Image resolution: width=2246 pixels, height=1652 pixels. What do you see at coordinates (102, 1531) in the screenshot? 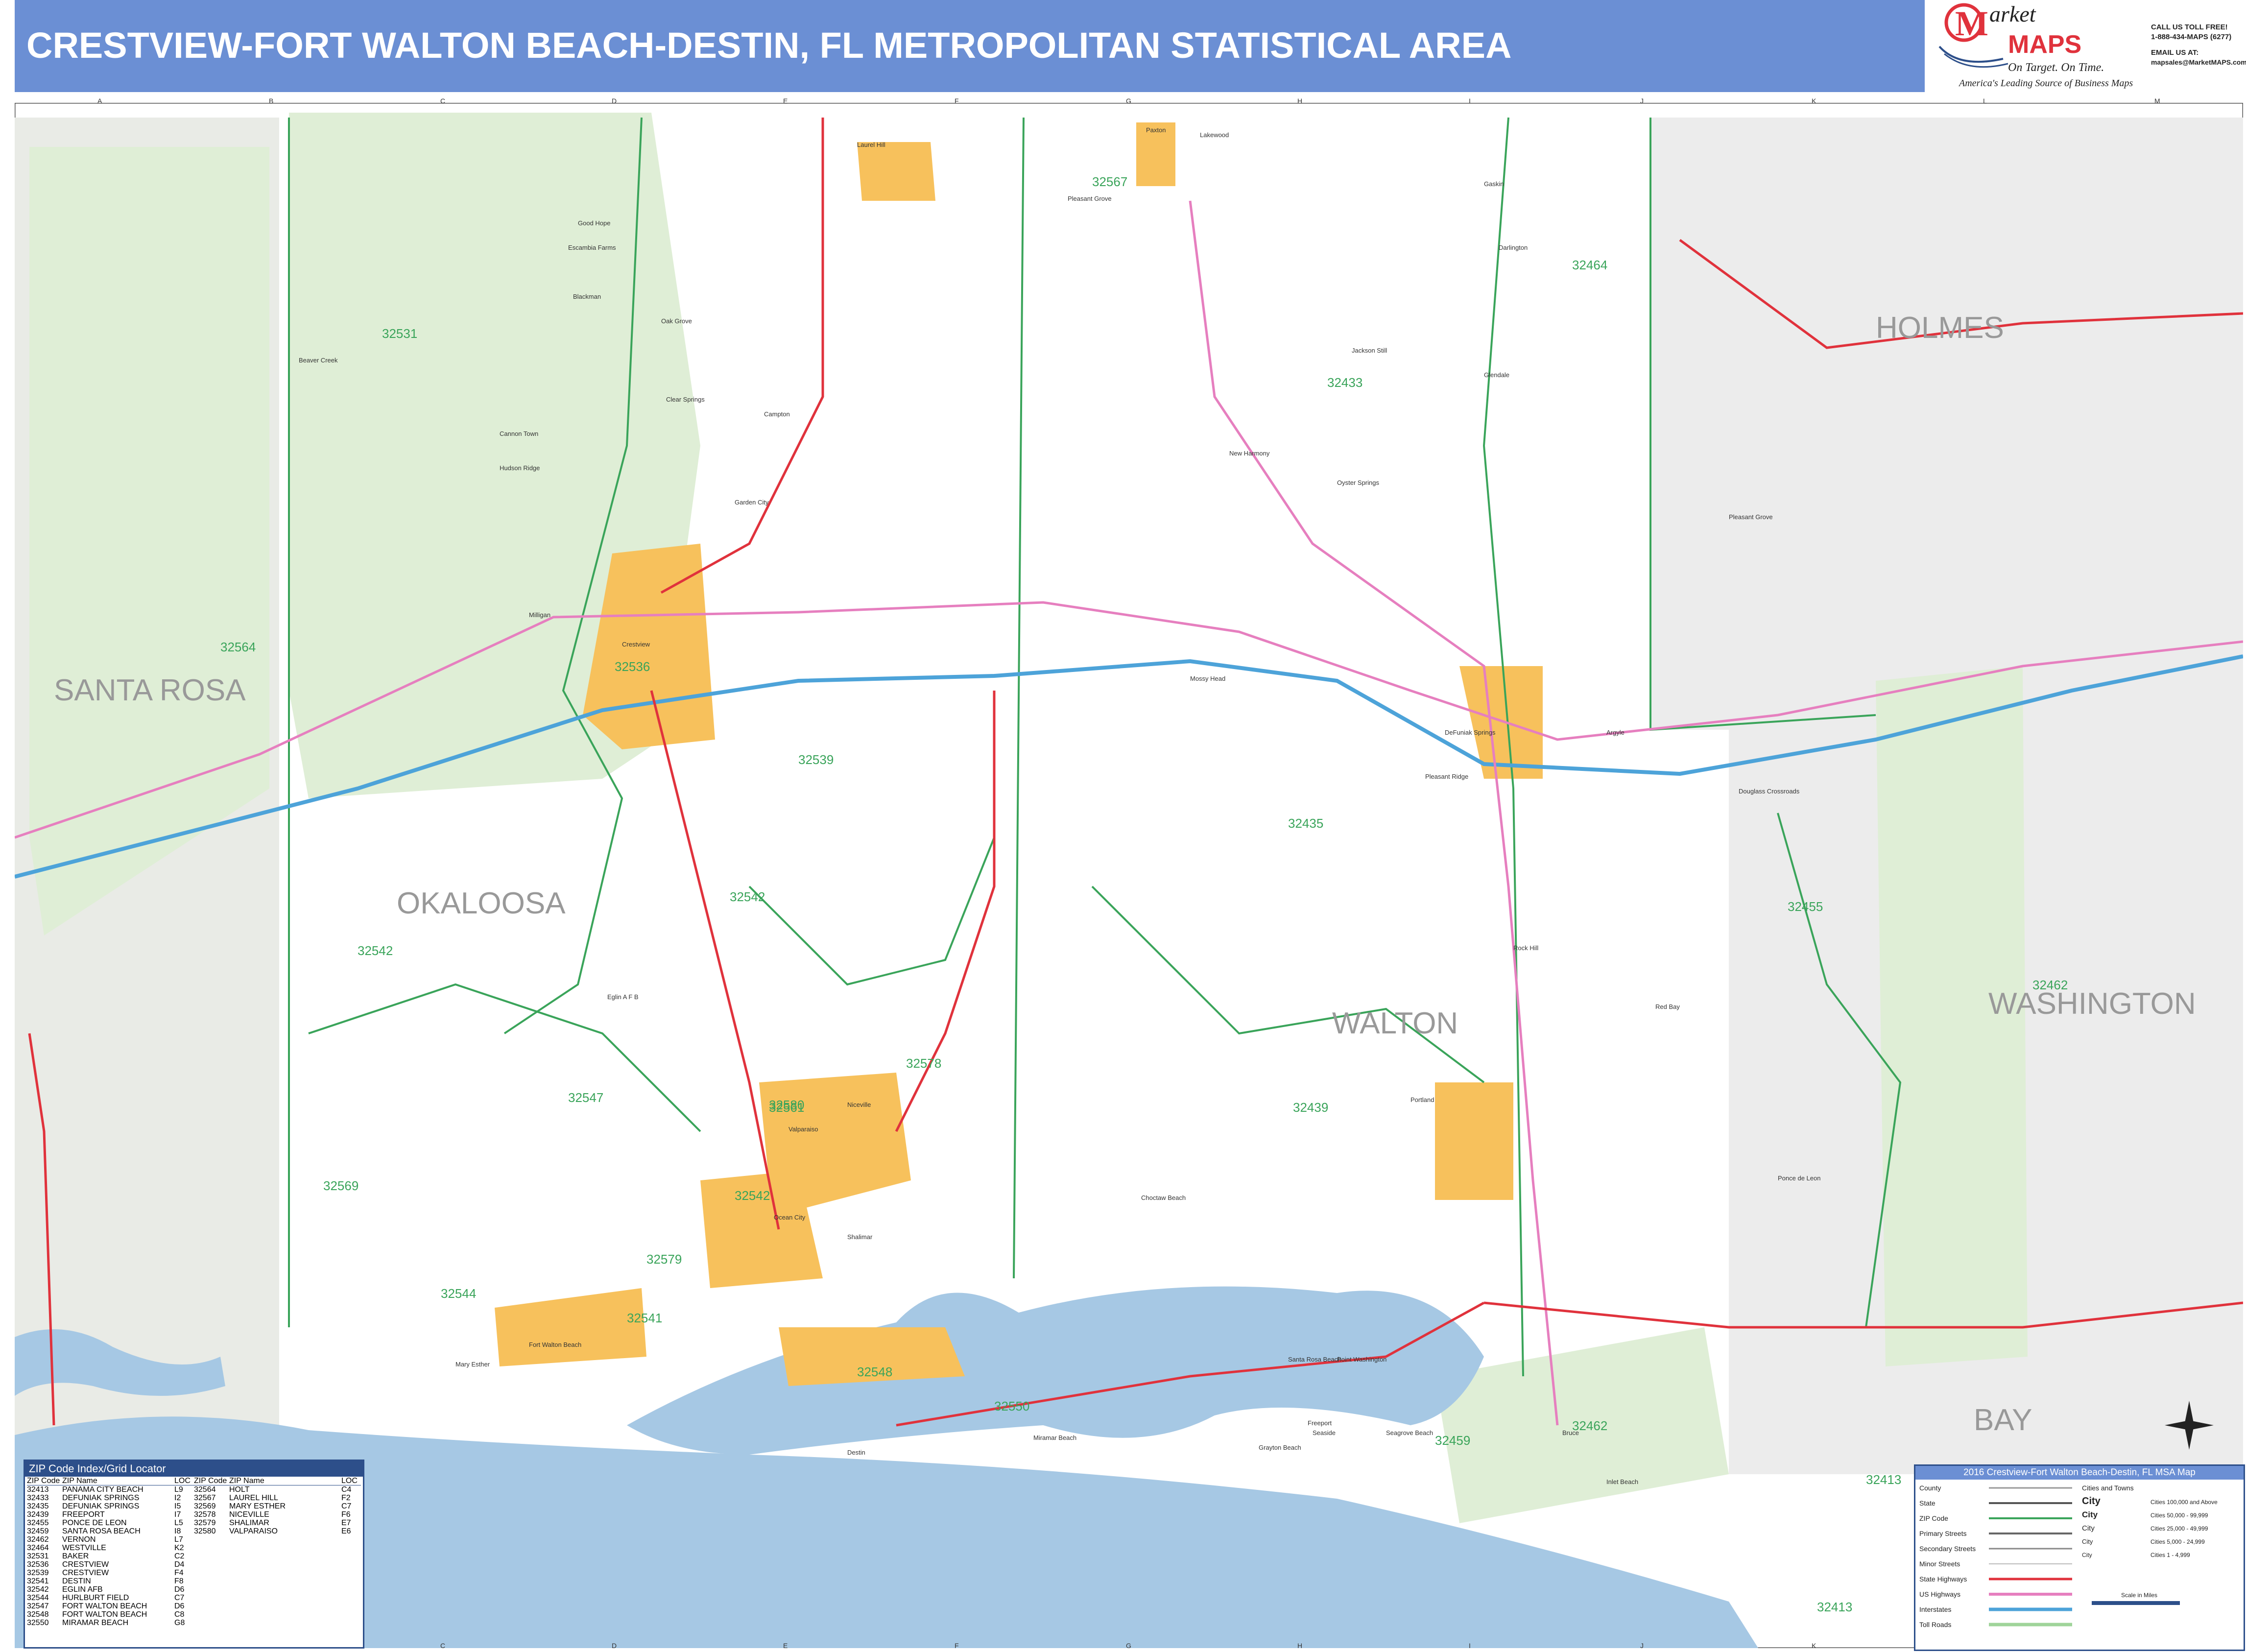
I see `zip-name: SANTA ROSA BEACH` at bounding box center [102, 1531].